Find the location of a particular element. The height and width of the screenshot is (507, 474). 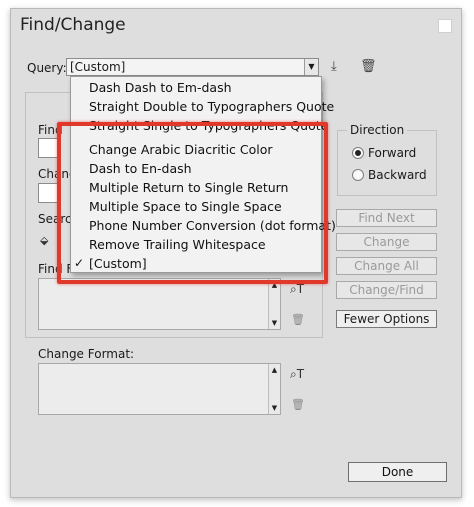

find-format-label: Find F is located at coordinates (56, 269).